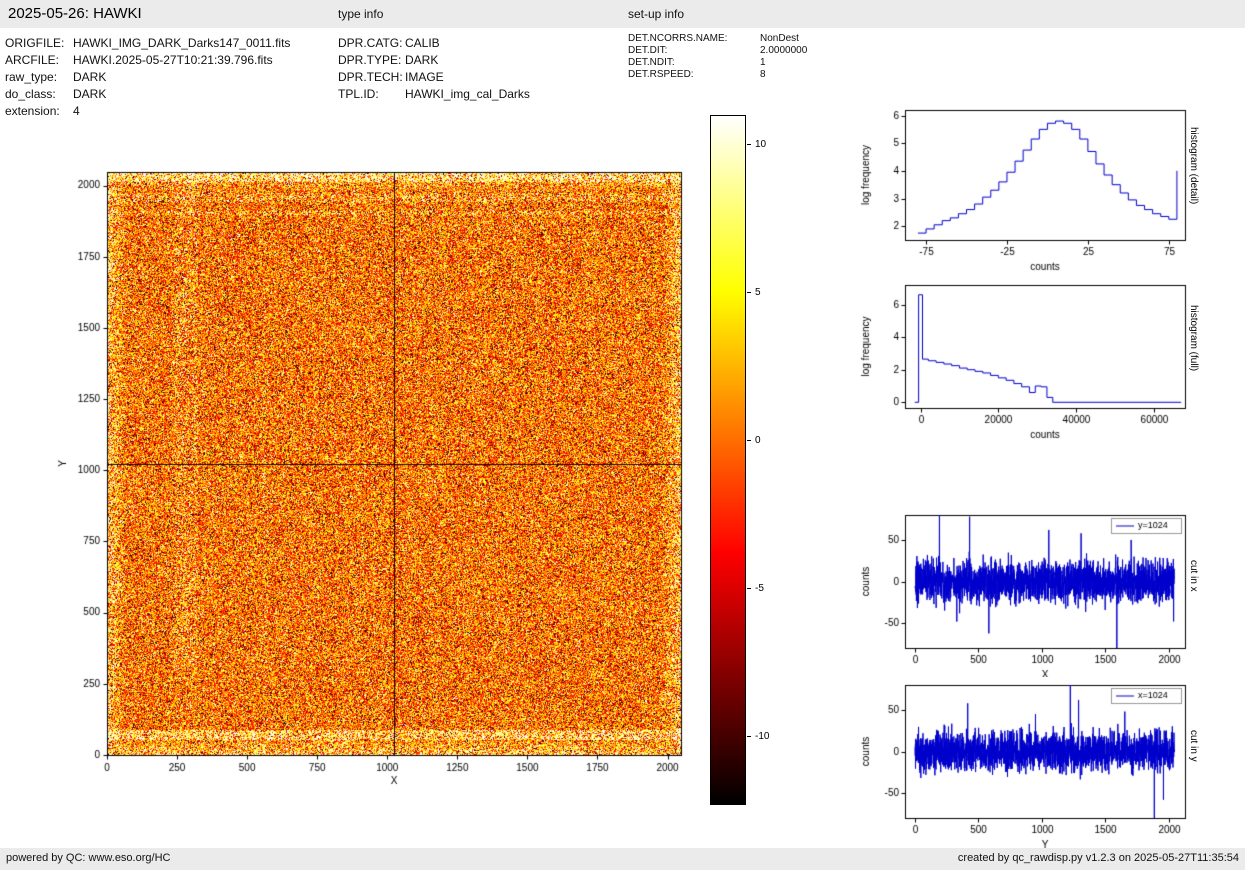  What do you see at coordinates (678, 38) in the screenshot?
I see `field-label: DET.NCORRS.NAME:` at bounding box center [678, 38].